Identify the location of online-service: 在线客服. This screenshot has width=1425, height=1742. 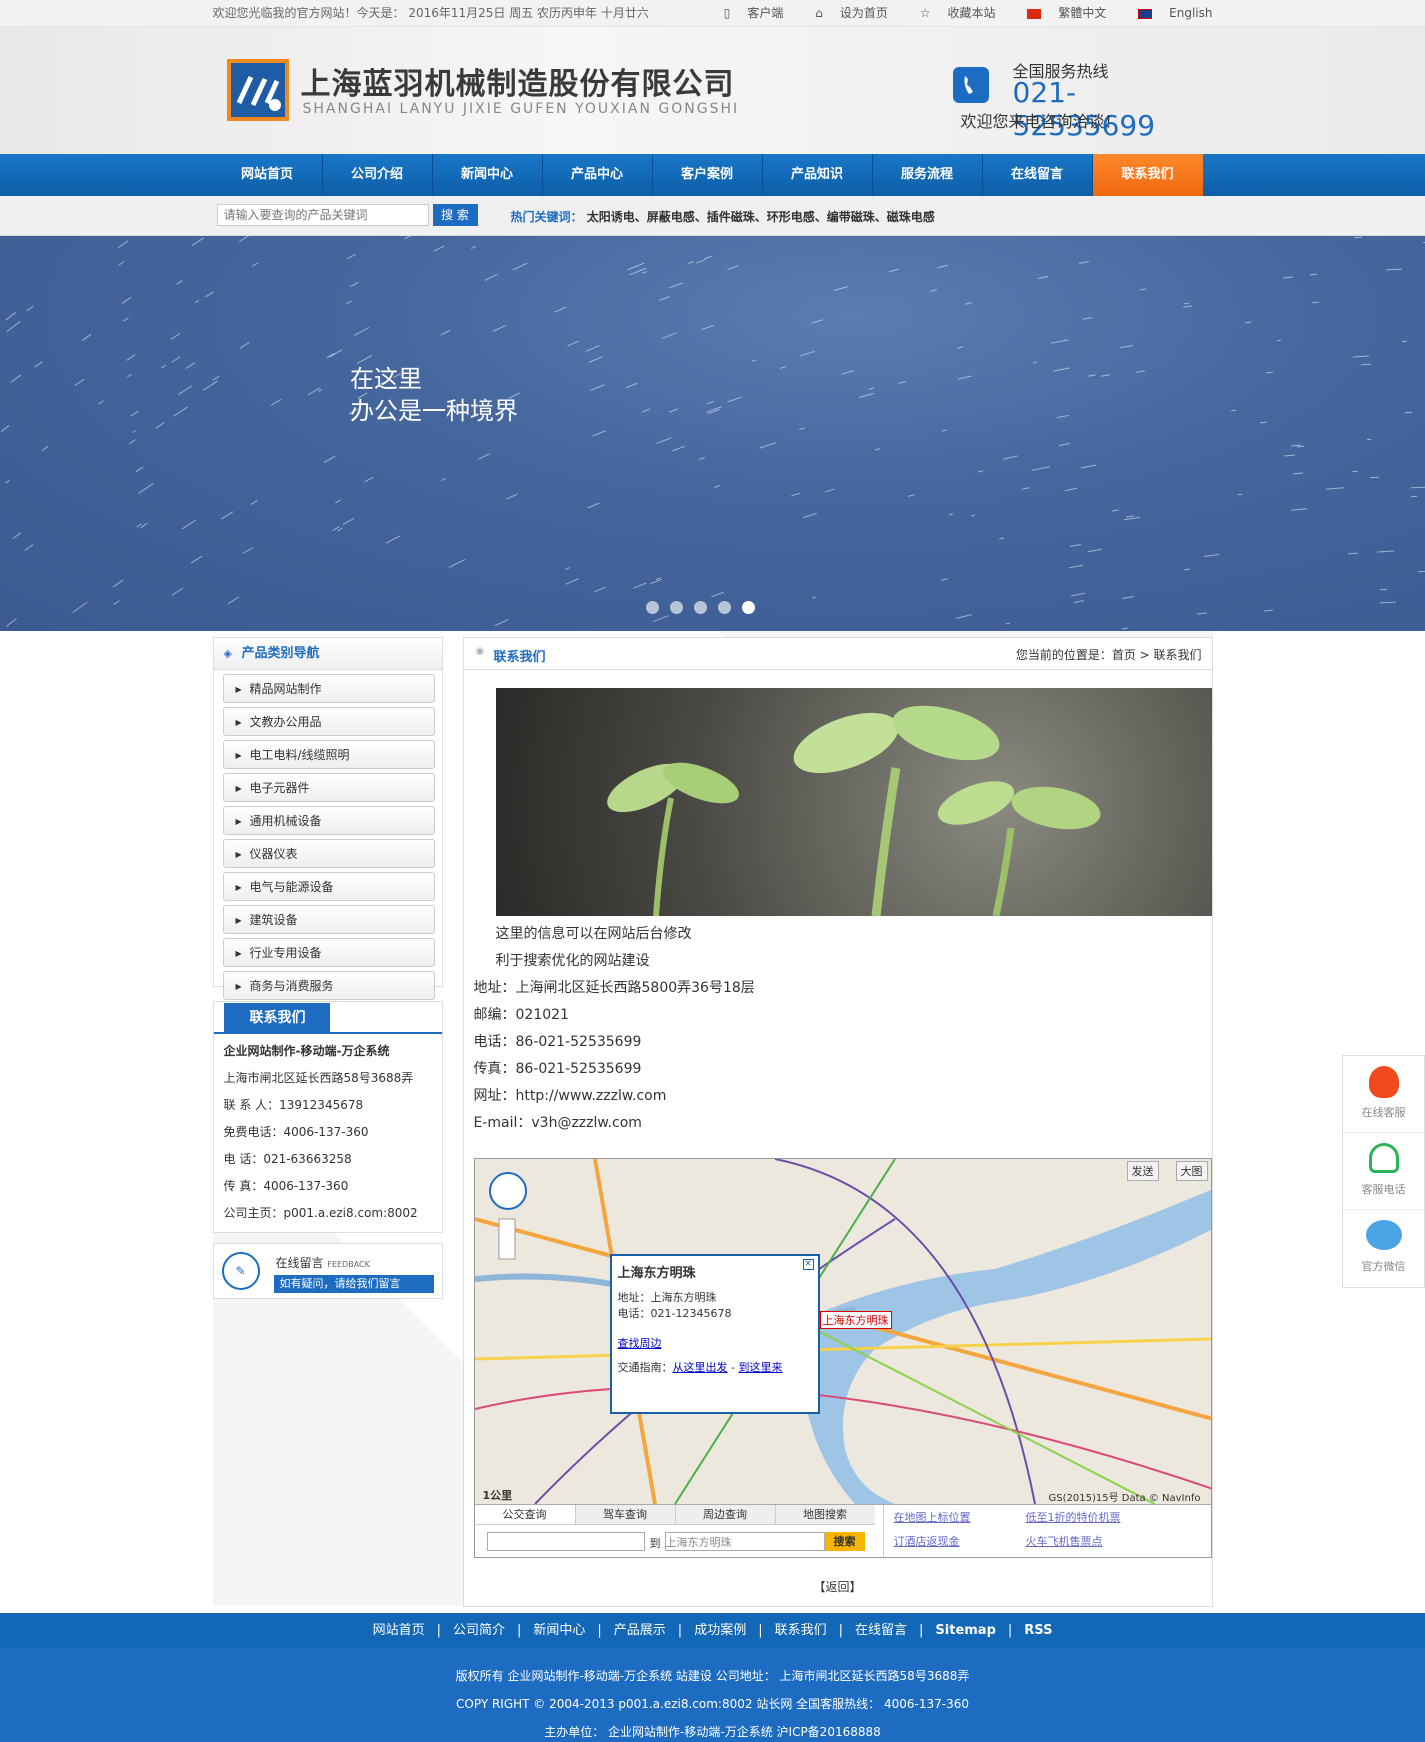
(1383, 1094).